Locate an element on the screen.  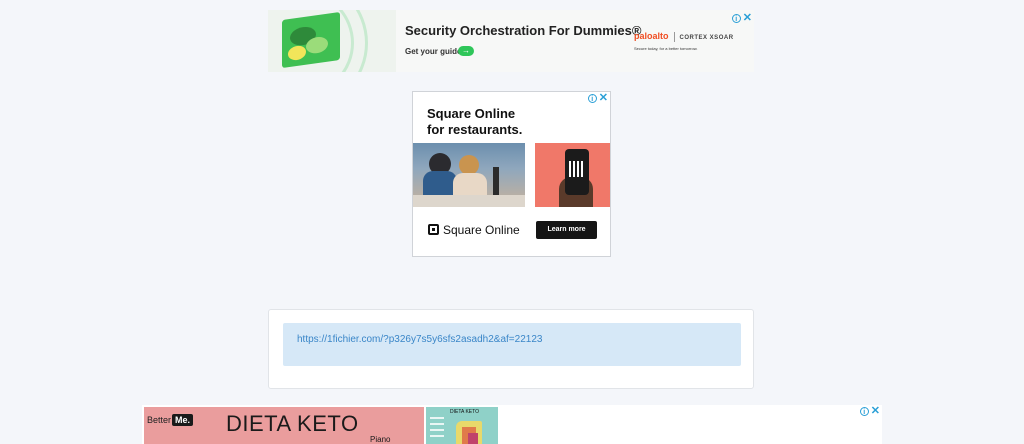
ad-bottom-headline: DIETA KETO is located at coordinates (292, 423).